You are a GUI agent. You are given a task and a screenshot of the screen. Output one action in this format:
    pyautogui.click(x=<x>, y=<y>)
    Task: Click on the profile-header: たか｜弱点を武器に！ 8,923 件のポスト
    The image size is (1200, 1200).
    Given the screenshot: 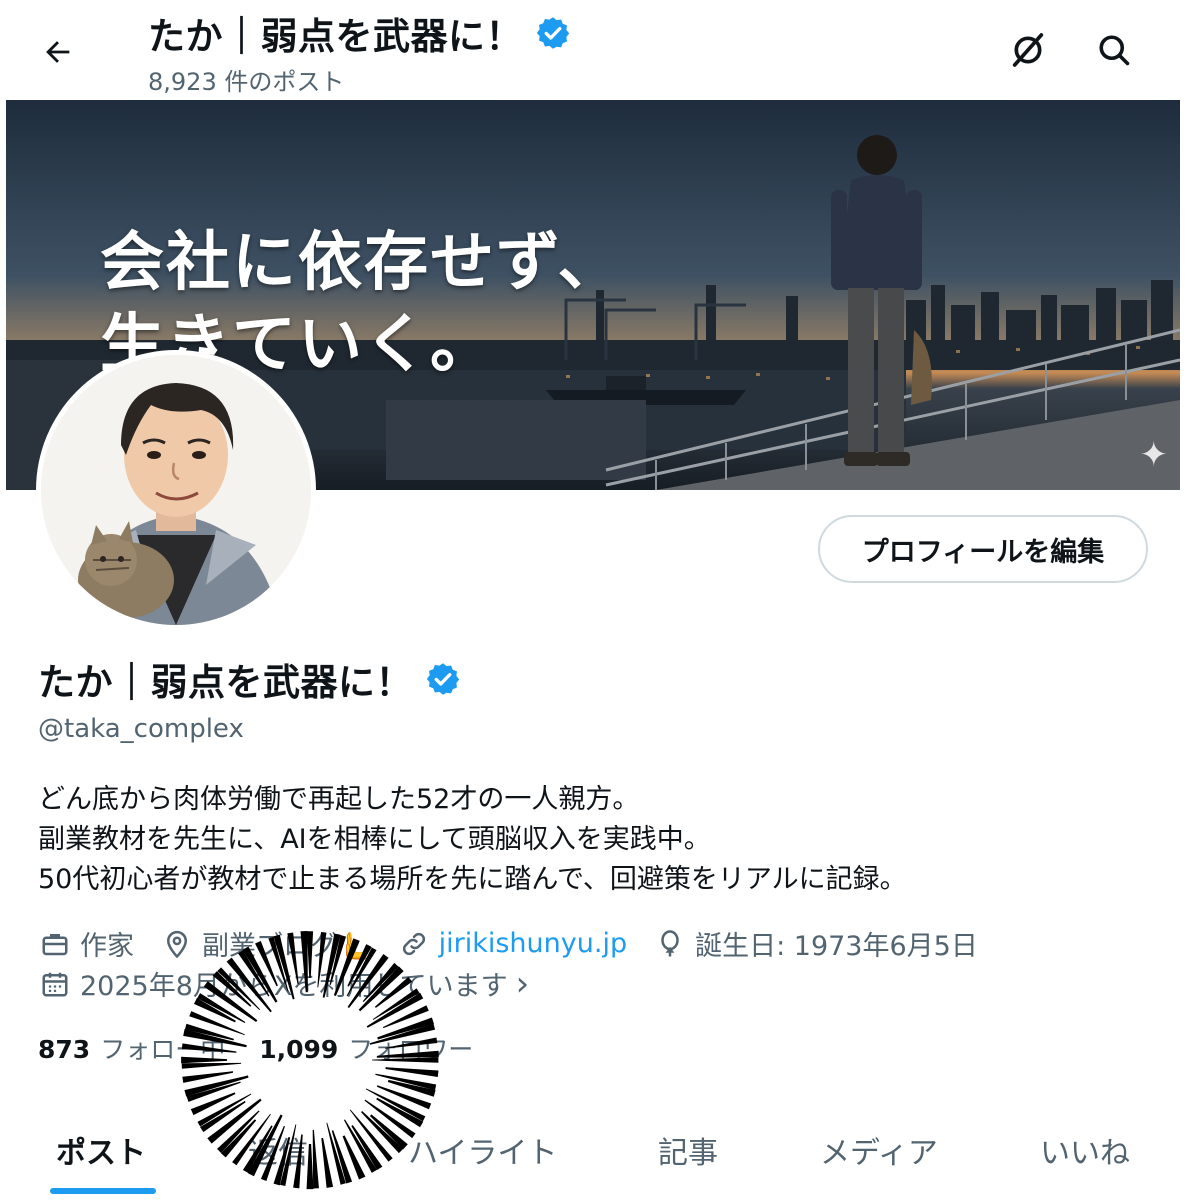 What is the action you would take?
    pyautogui.click(x=600, y=50)
    